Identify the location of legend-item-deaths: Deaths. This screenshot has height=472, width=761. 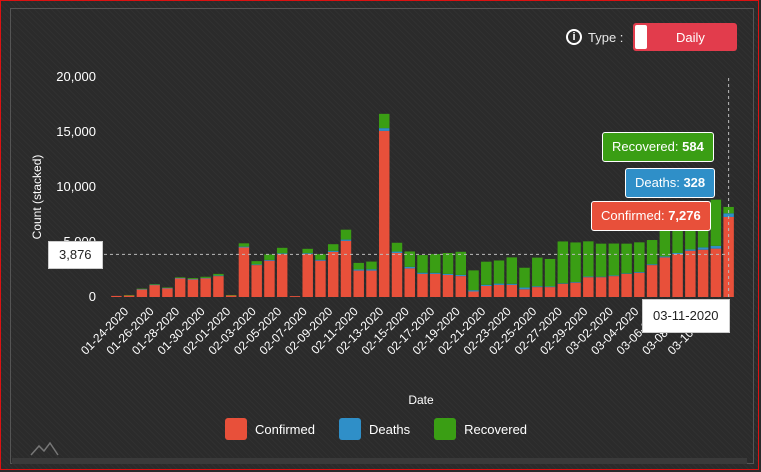
(374, 429).